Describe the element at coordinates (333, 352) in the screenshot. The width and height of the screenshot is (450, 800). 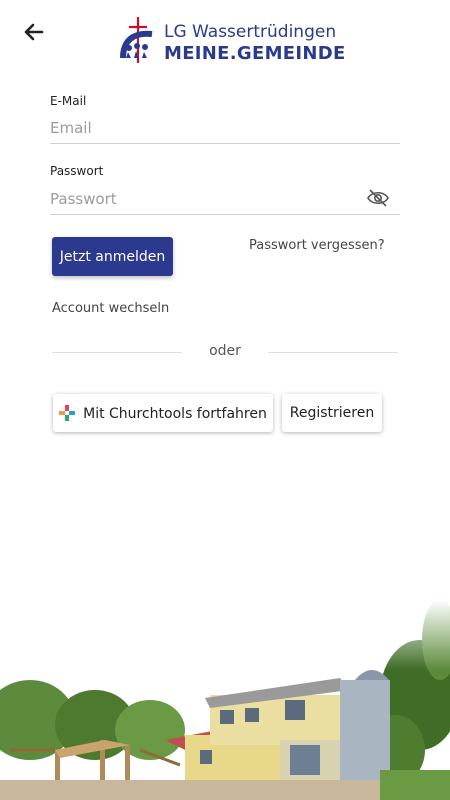
I see `divider-right` at that location.